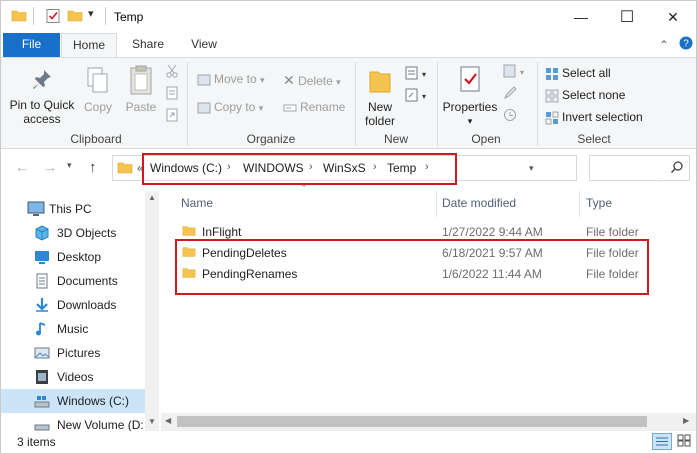 Image resolution: width=697 pixels, height=453 pixels. Describe the element at coordinates (578, 73) in the screenshot. I see `select-all-button: Select all` at that location.